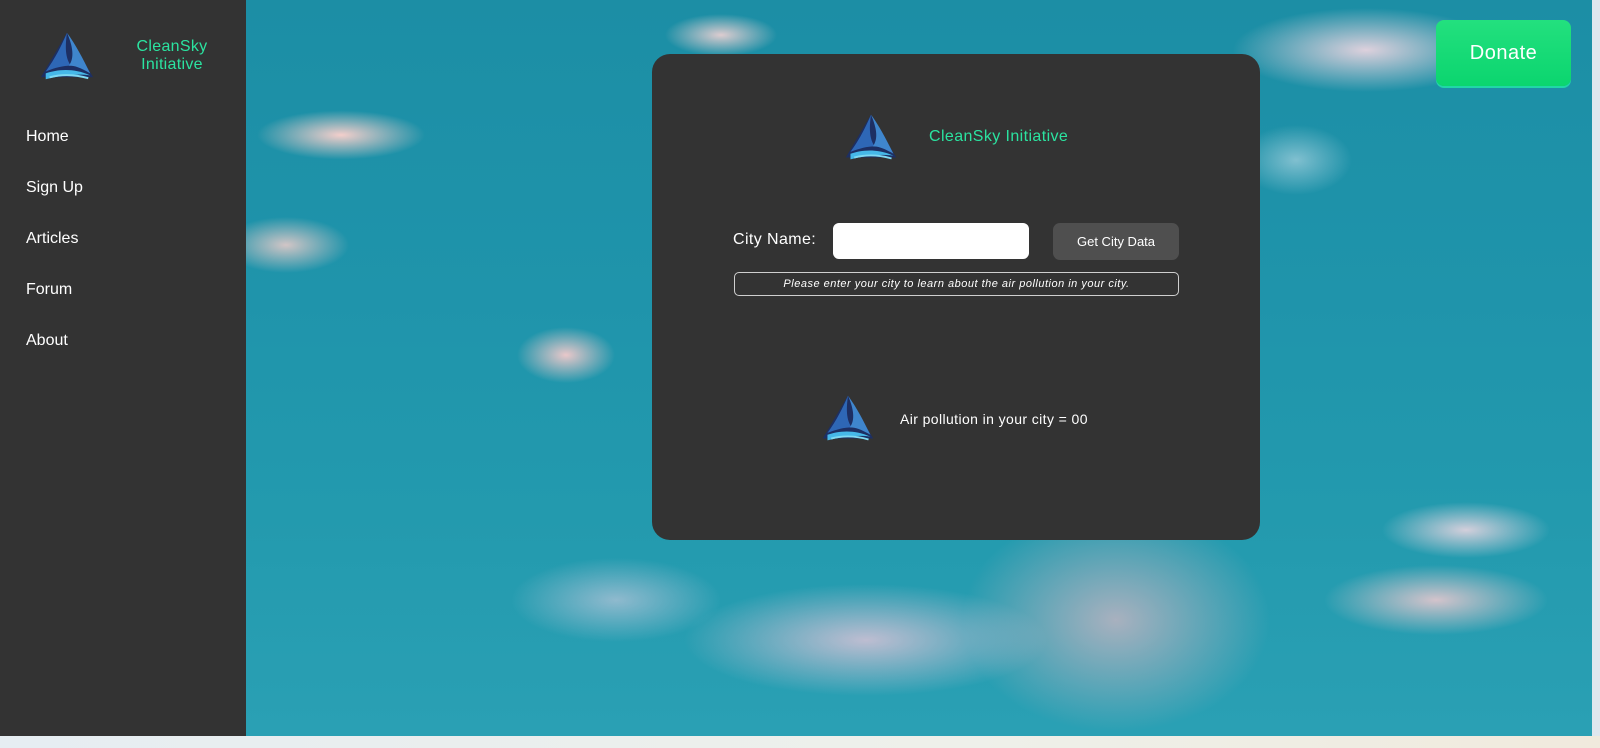  What do you see at coordinates (54, 137) in the screenshot?
I see `nav-item-home: Home` at bounding box center [54, 137].